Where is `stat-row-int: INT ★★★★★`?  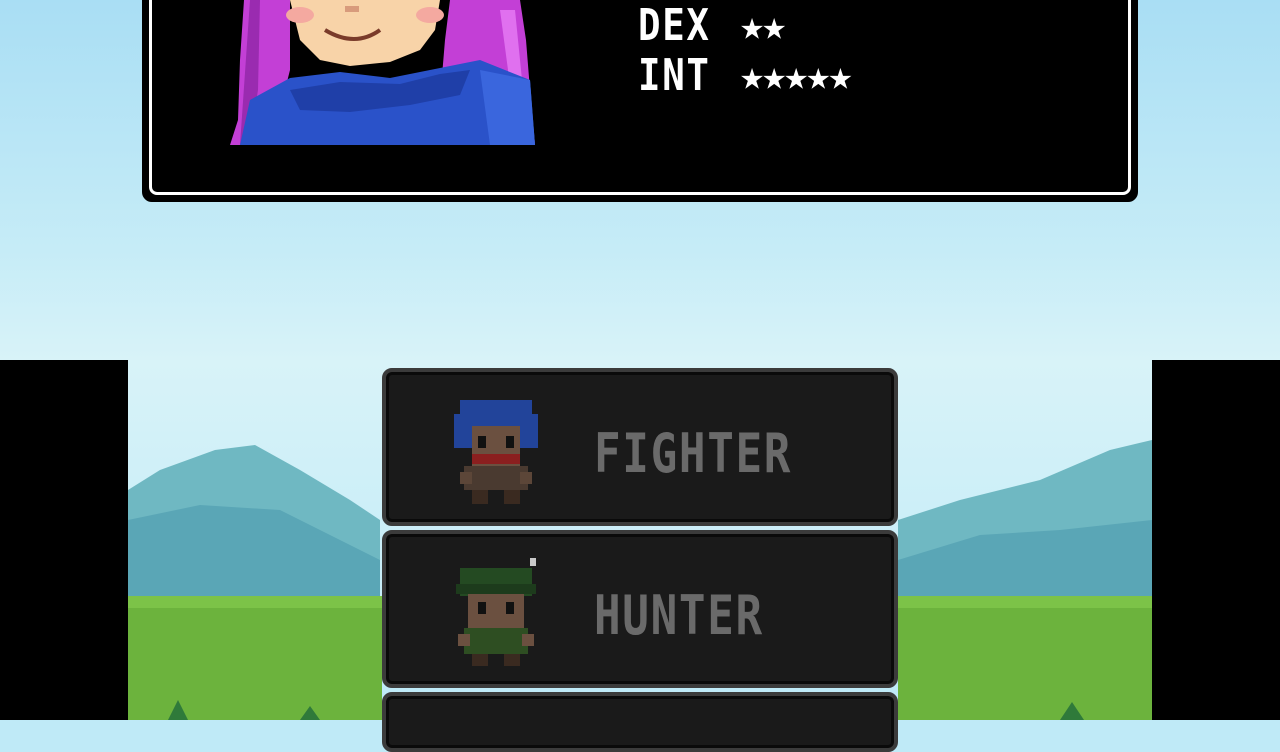
stat-row-int: INT ★★★★★ is located at coordinates (745, 75).